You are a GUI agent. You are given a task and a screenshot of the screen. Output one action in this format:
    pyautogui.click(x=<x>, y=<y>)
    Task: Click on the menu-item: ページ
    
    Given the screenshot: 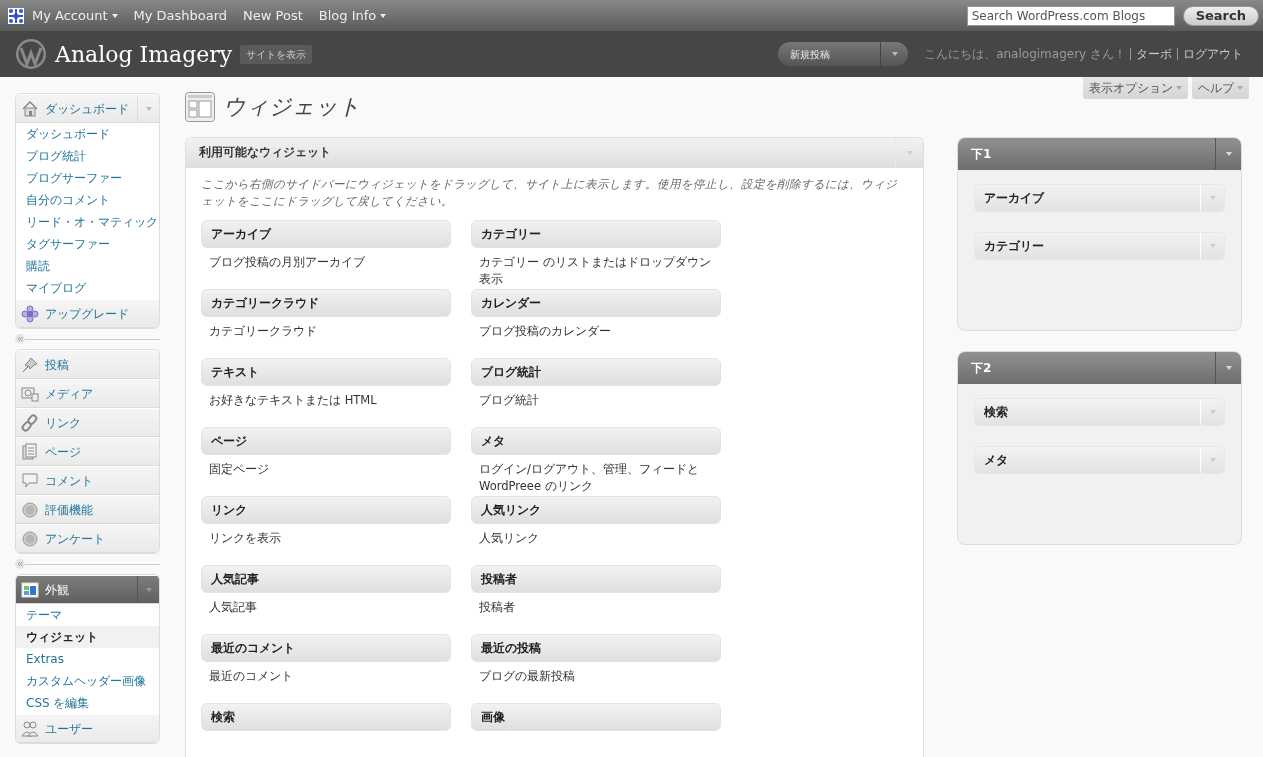 What is the action you would take?
    pyautogui.click(x=87, y=451)
    